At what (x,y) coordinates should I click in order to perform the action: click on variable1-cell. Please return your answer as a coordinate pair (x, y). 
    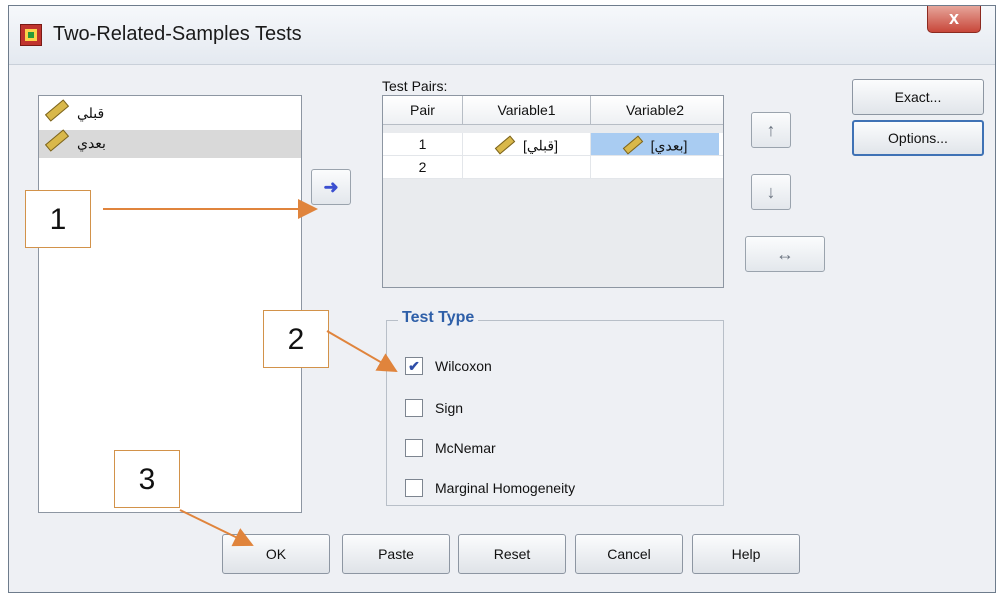
    Looking at the image, I should click on (527, 167).